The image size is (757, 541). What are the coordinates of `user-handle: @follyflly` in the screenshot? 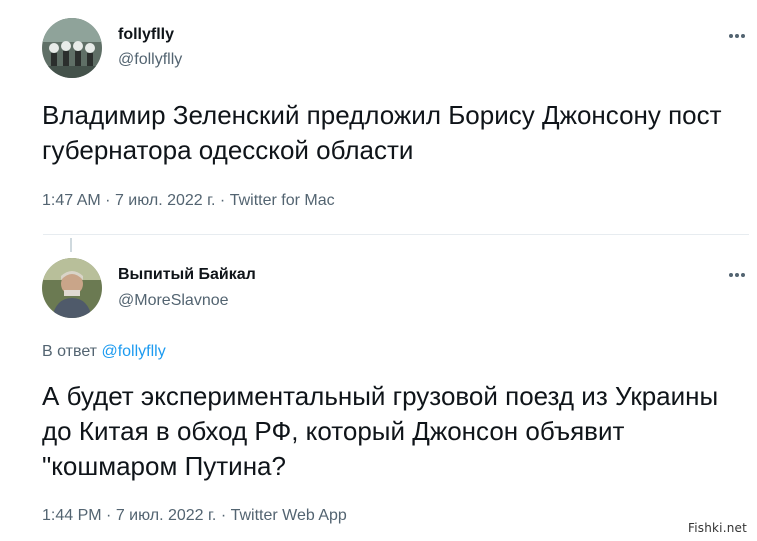 It's located at (150, 60).